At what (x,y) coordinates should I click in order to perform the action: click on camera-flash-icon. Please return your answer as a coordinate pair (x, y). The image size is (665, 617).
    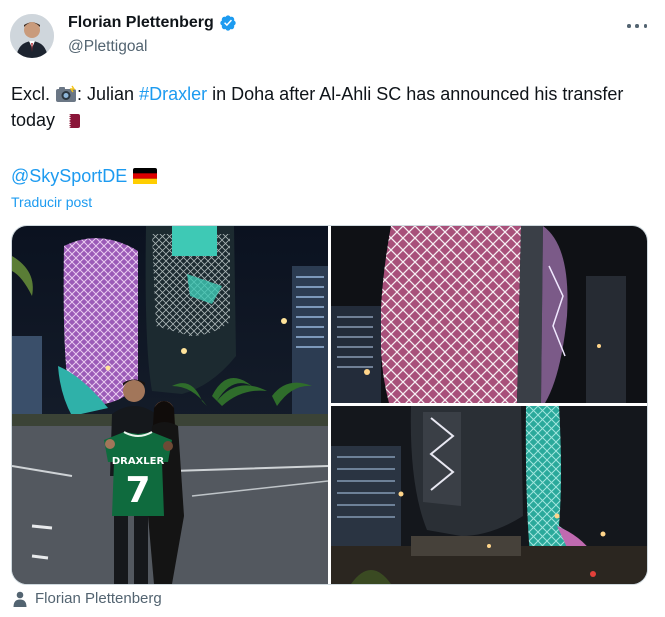
    Looking at the image, I should click on (66, 93).